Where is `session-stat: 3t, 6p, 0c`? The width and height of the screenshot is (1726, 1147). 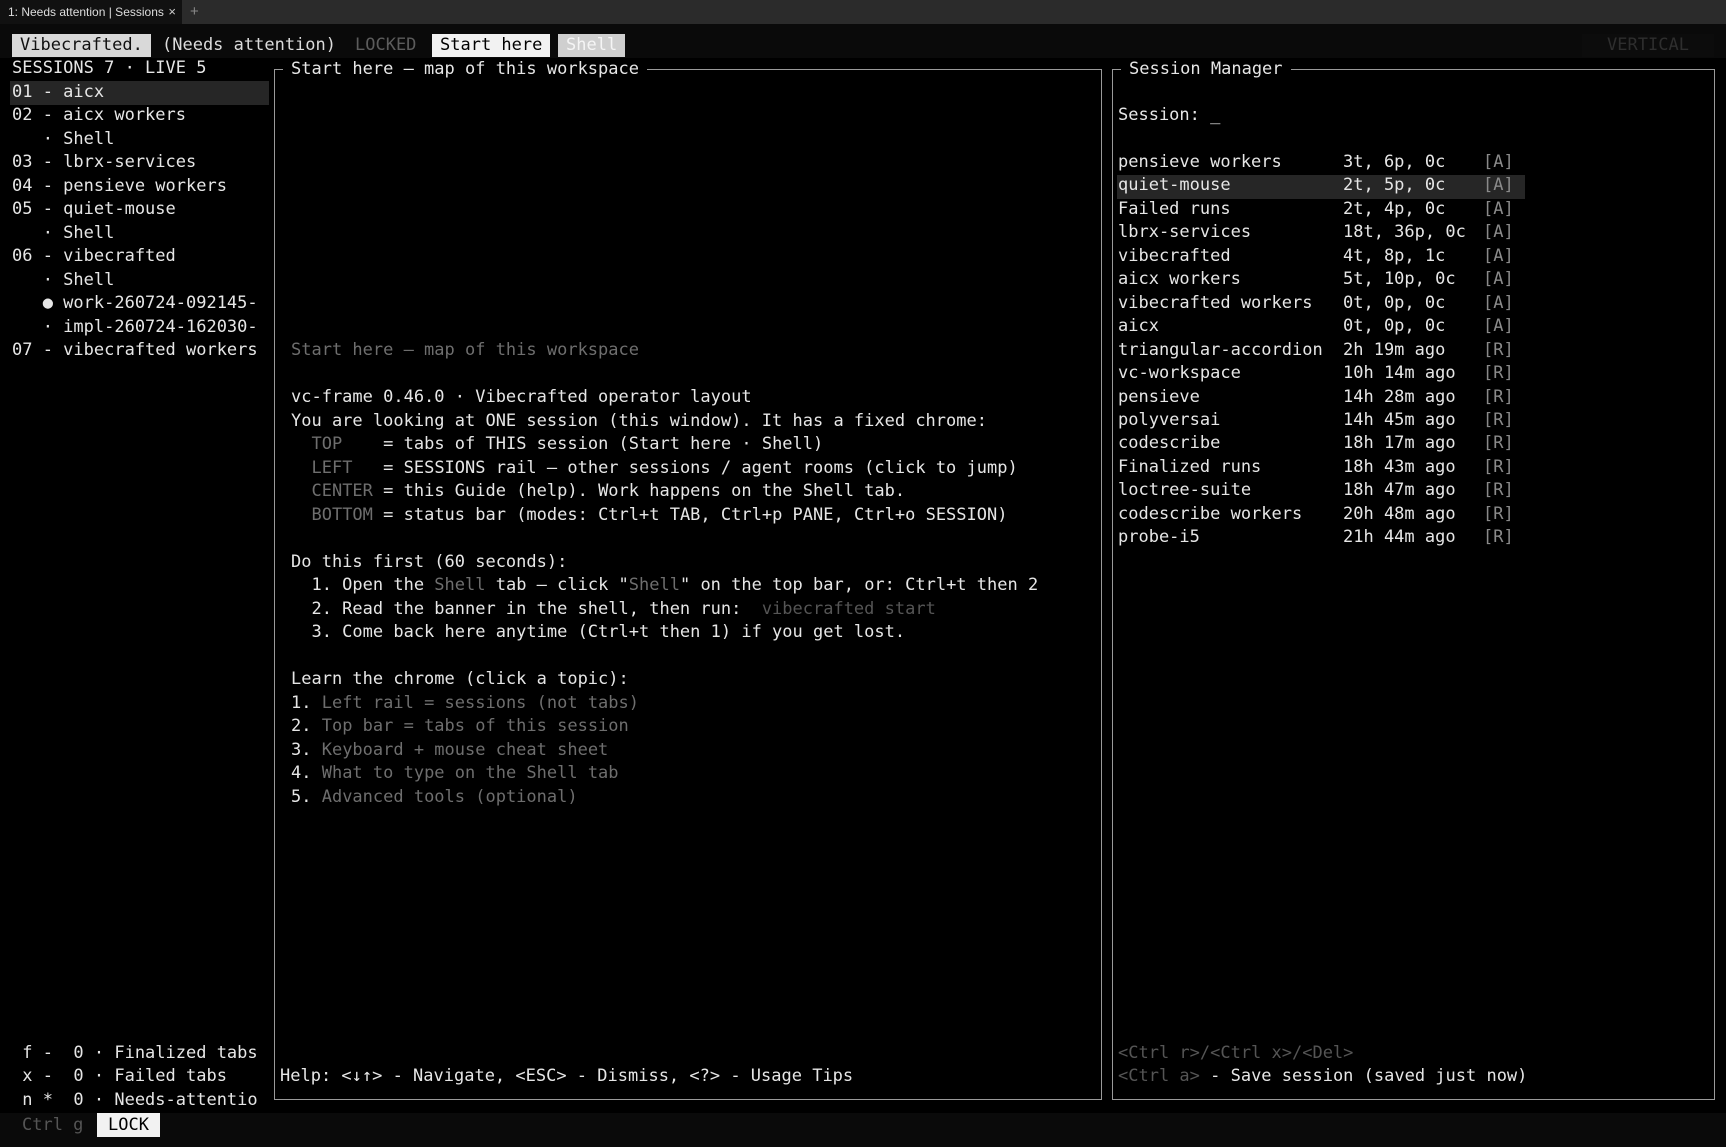
session-stat: 3t, 6p, 0c is located at coordinates (1394, 162).